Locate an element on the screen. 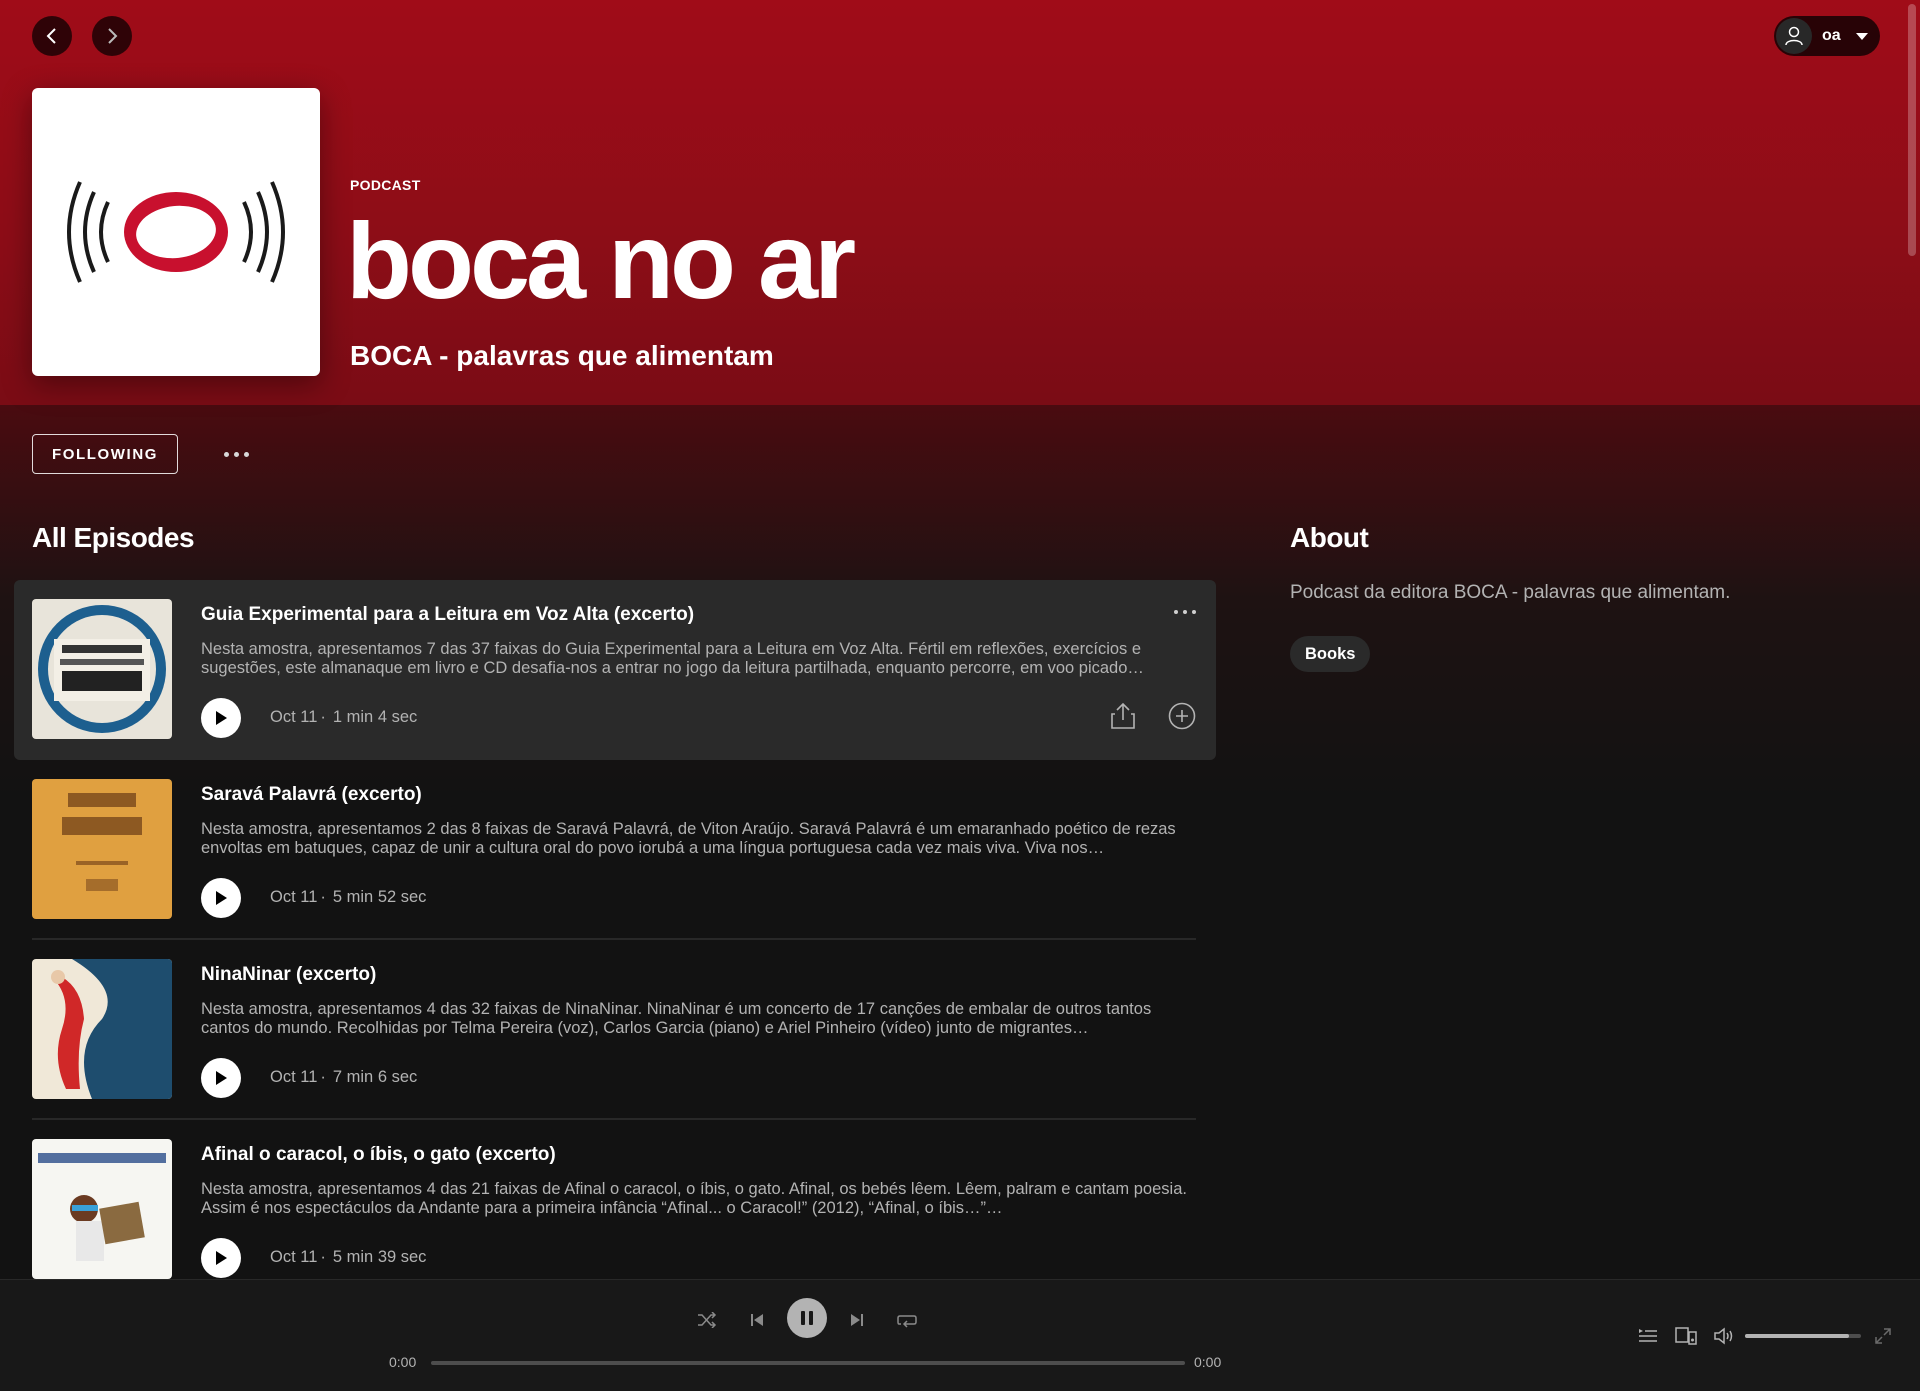  page-title: boca no ar is located at coordinates (601, 260).